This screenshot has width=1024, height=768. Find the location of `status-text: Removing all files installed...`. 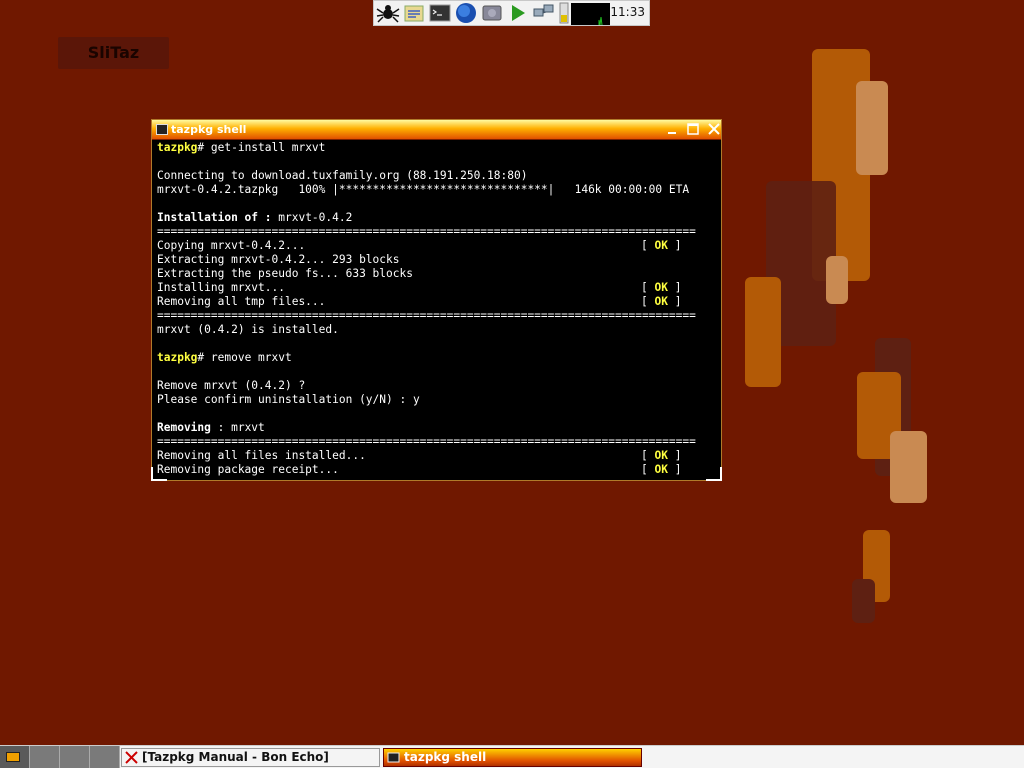

status-text: Removing all files installed... is located at coordinates (261, 455).